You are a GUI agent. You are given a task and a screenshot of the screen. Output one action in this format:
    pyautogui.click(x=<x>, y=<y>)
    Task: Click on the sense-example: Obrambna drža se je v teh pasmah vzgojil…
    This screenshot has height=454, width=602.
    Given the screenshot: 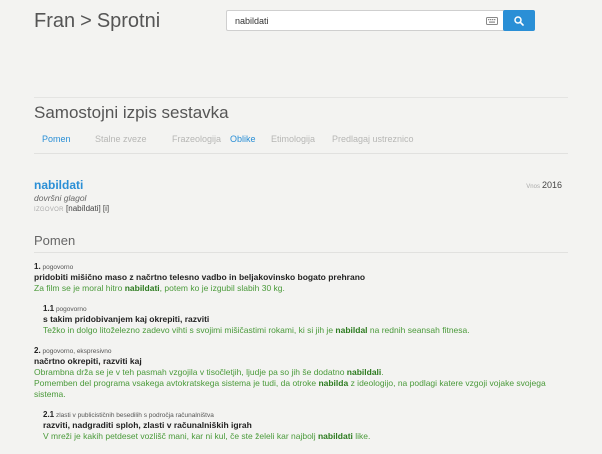 What is the action you would take?
    pyautogui.click(x=209, y=372)
    